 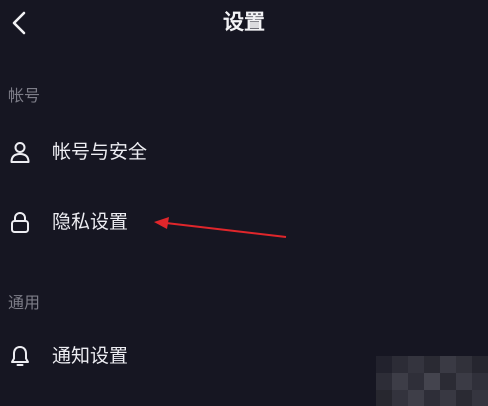 I want to click on section-label-general: 通用, so click(x=24, y=302).